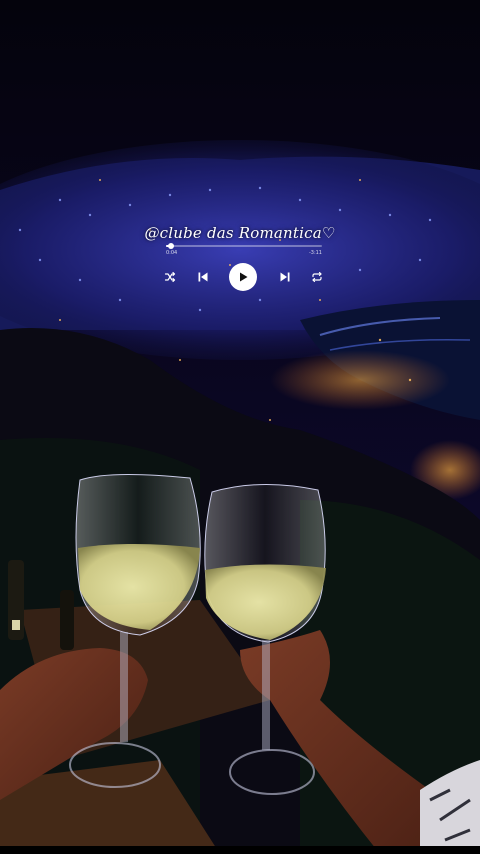 The height and width of the screenshot is (854, 480). I want to click on repeat-icon, so click(317, 277).